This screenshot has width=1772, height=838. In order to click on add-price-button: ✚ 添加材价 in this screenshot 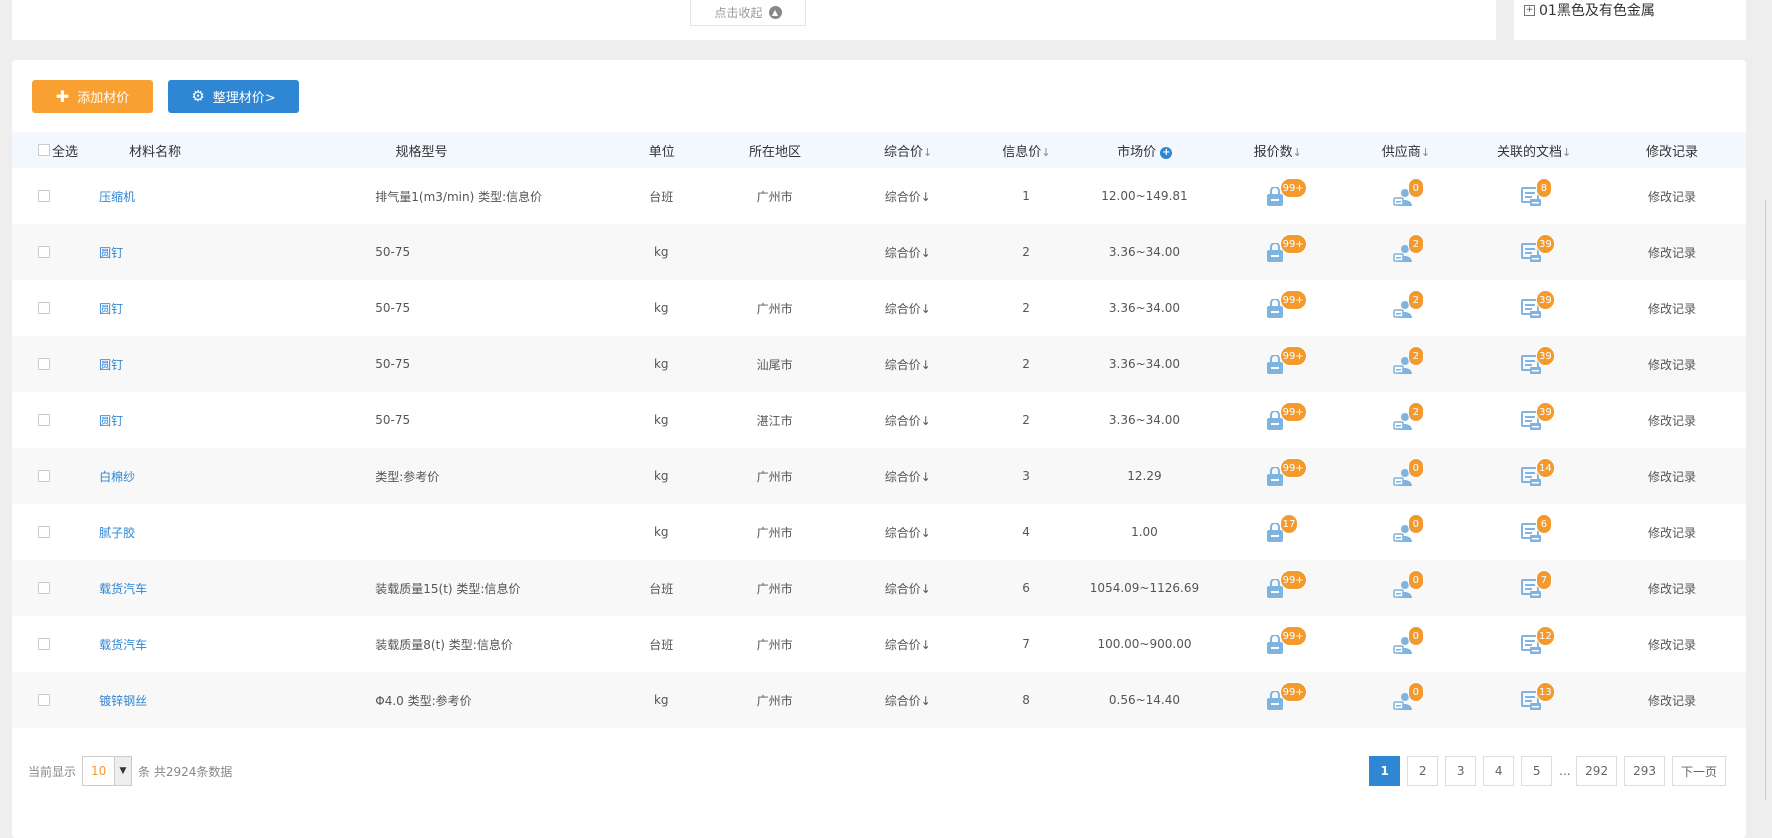, I will do `click(92, 96)`.